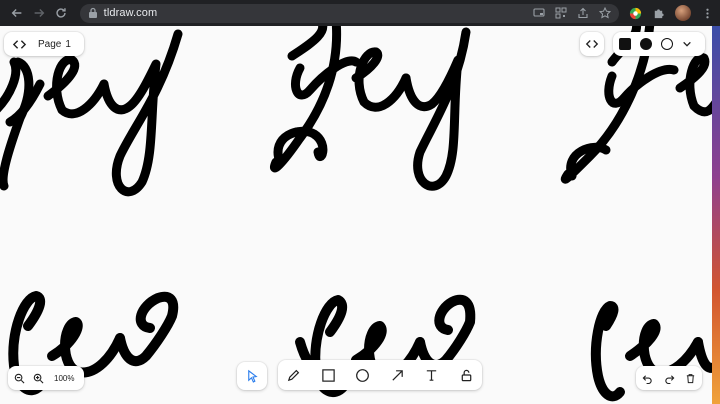 The image size is (720, 404). I want to click on arrow-tool, so click(397, 375).